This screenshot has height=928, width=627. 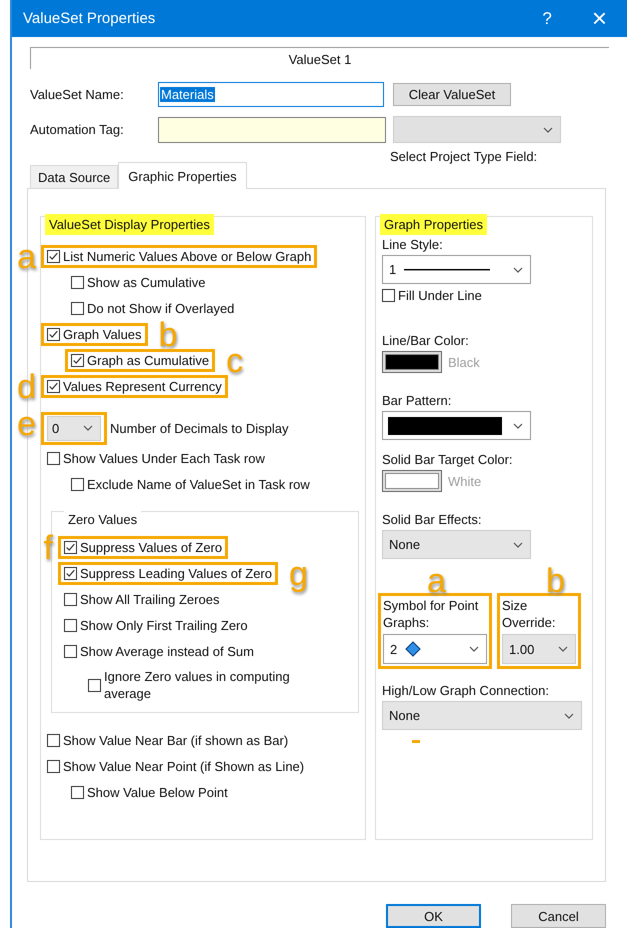 What do you see at coordinates (452, 94) in the screenshot?
I see `clear-valueset-button: Clear ValueSet` at bounding box center [452, 94].